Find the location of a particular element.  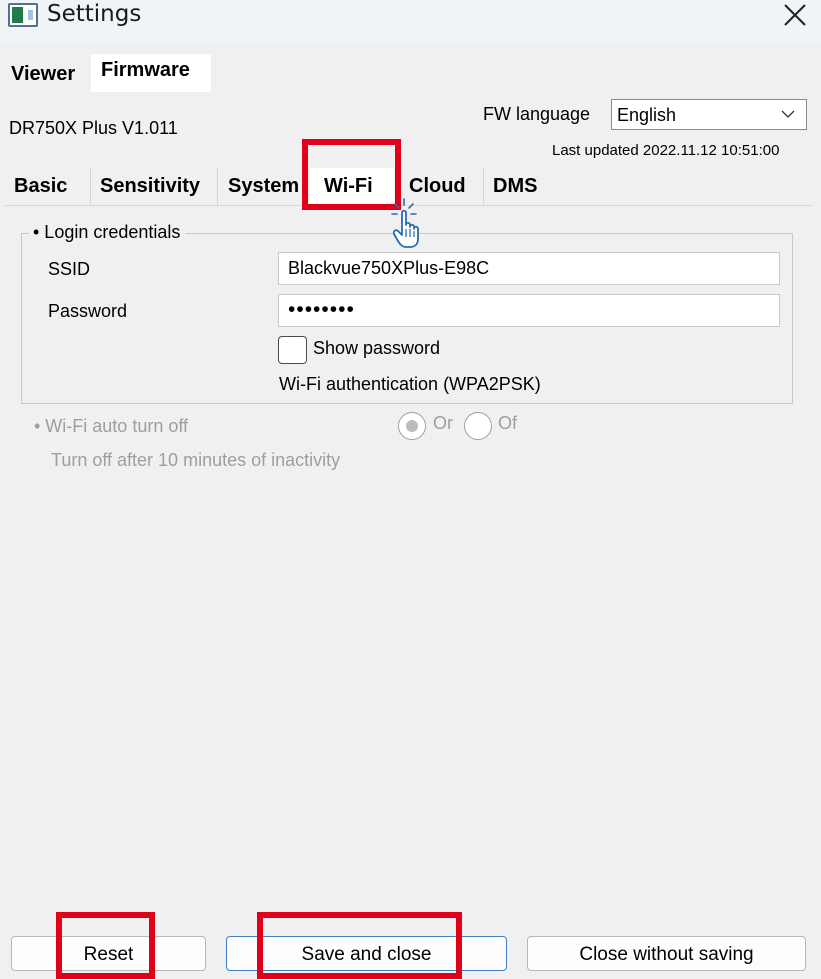

device-model-version: DR750X Plus V1.011 is located at coordinates (93, 128).